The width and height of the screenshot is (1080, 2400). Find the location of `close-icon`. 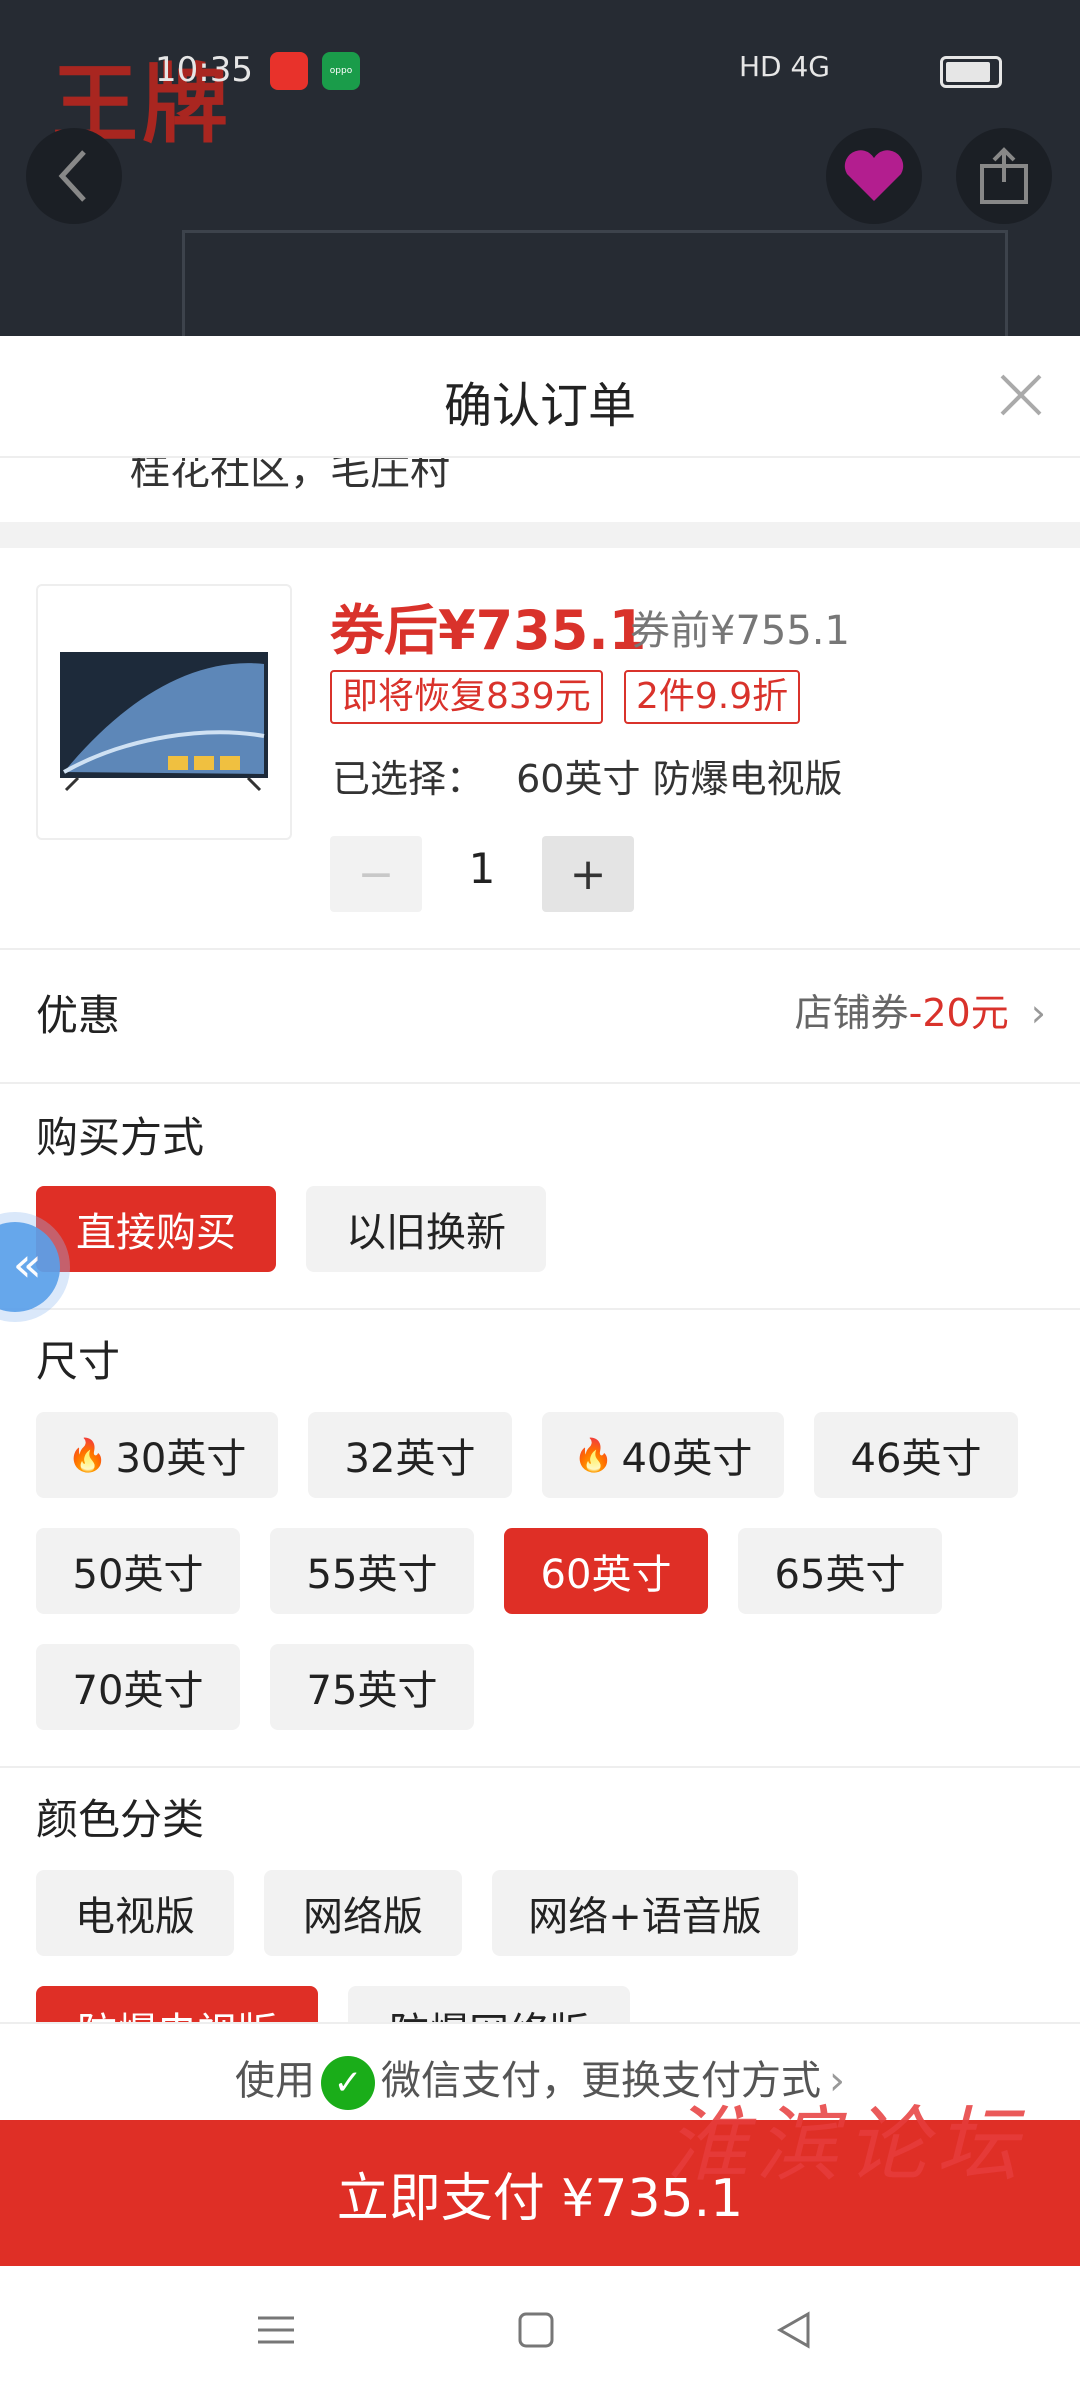

close-icon is located at coordinates (1021, 395).